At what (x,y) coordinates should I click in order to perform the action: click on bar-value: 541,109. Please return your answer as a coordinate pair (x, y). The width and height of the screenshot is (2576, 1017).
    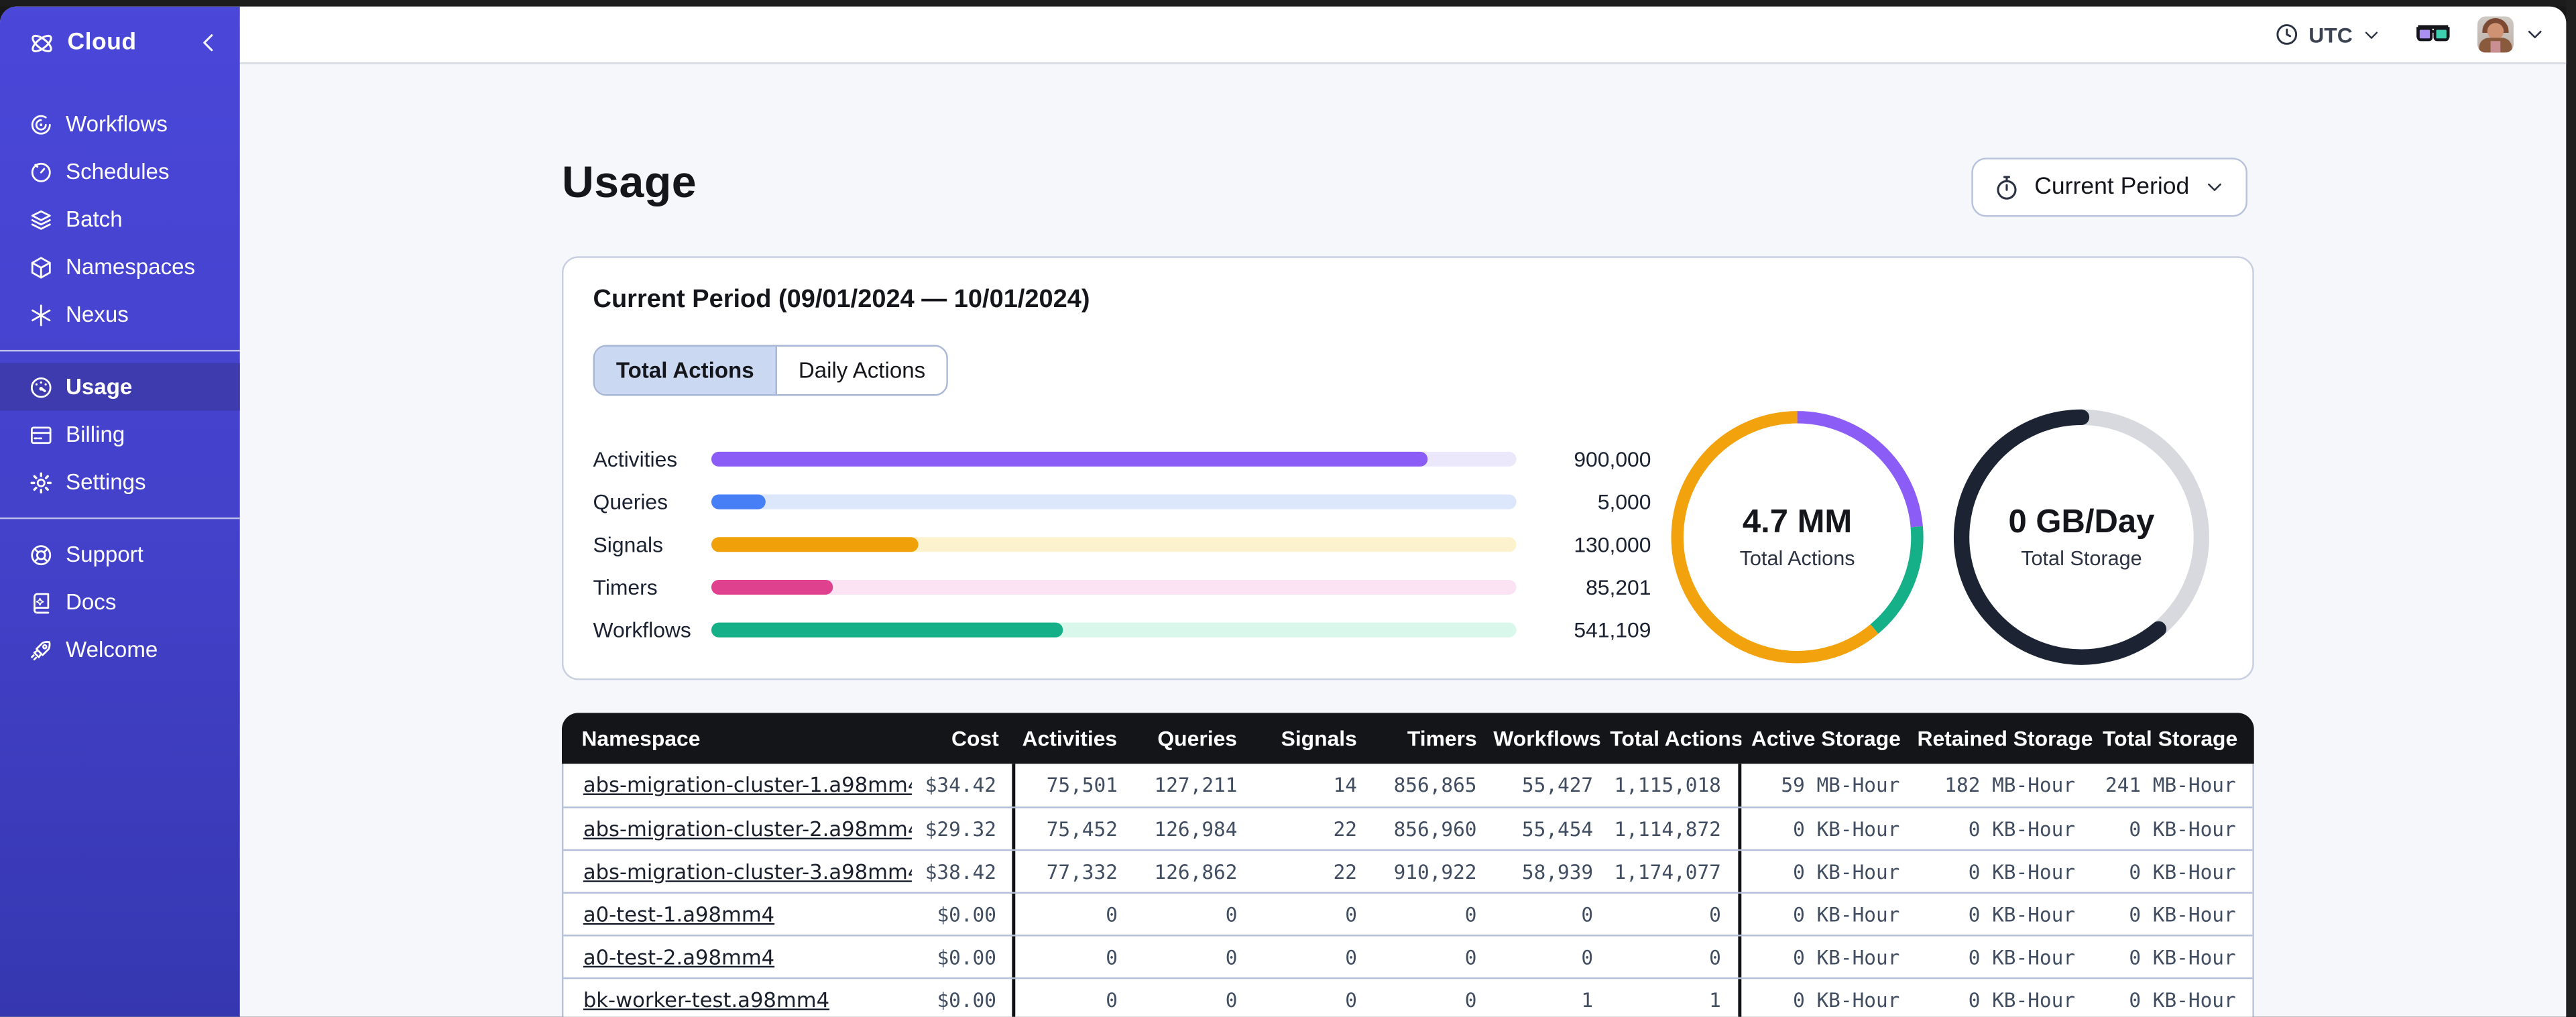
    Looking at the image, I should click on (1612, 629).